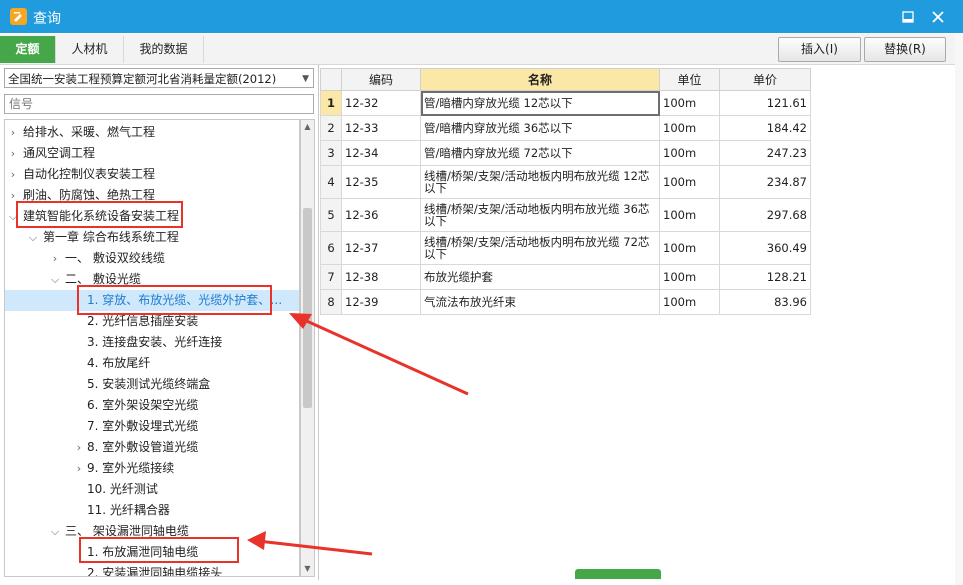  What do you see at coordinates (618, 574) in the screenshot?
I see `bottom-handle` at bounding box center [618, 574].